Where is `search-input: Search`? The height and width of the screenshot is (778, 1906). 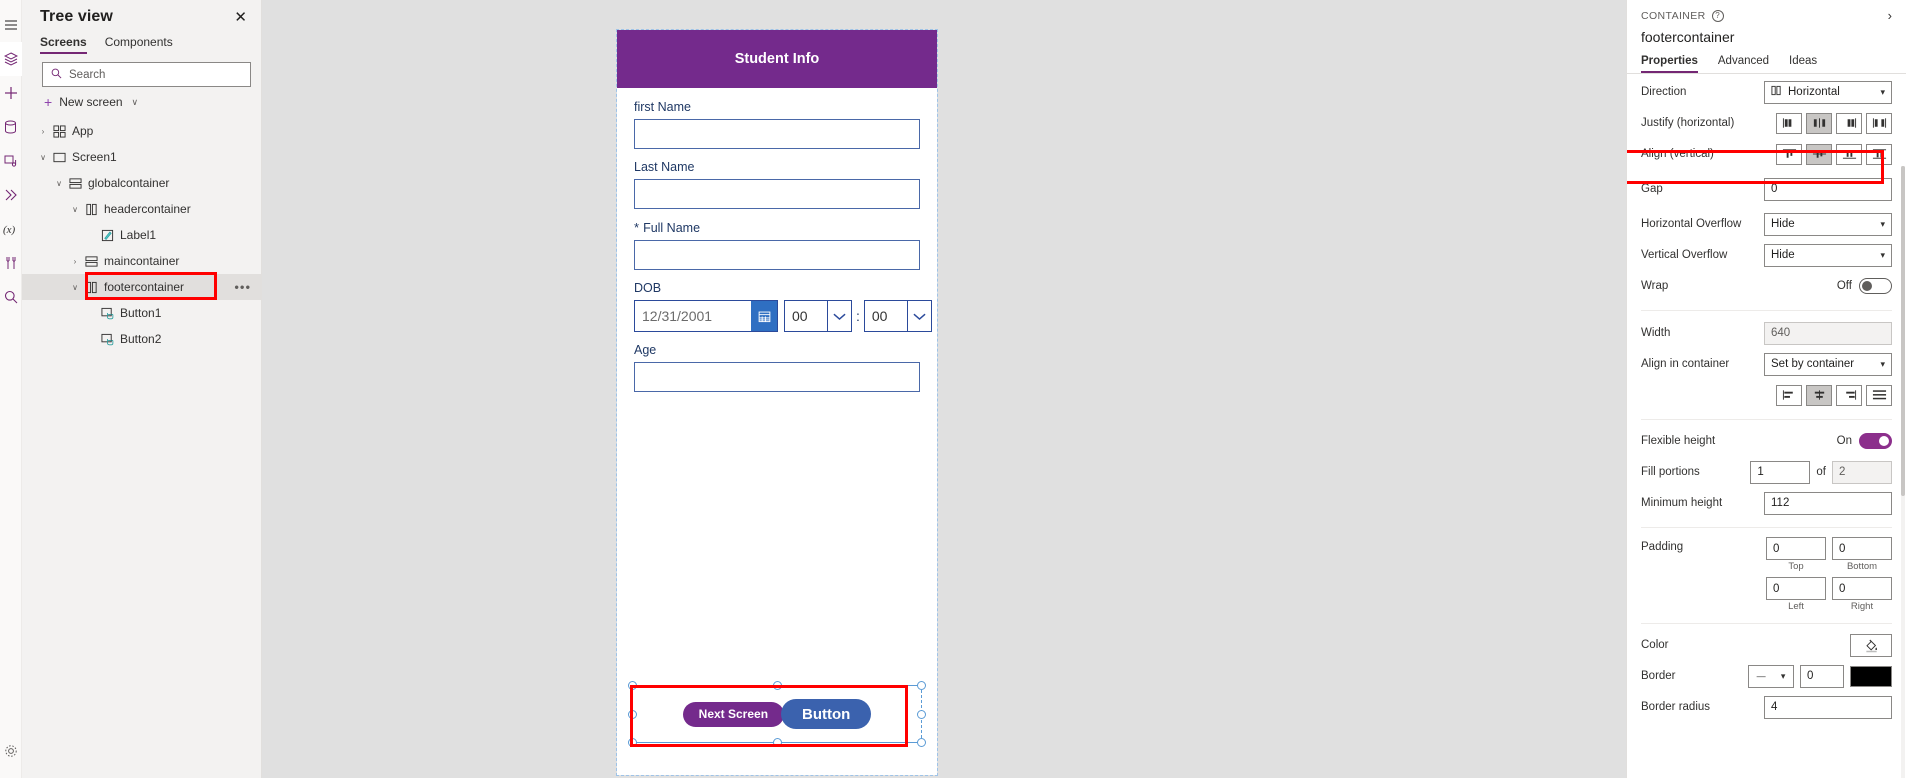
search-input: Search is located at coordinates (146, 74).